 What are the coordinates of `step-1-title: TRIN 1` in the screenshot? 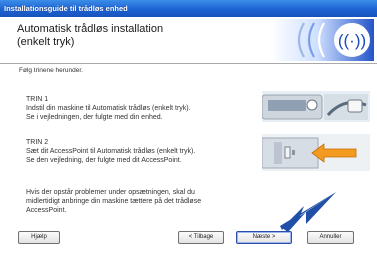 It's located at (37, 99).